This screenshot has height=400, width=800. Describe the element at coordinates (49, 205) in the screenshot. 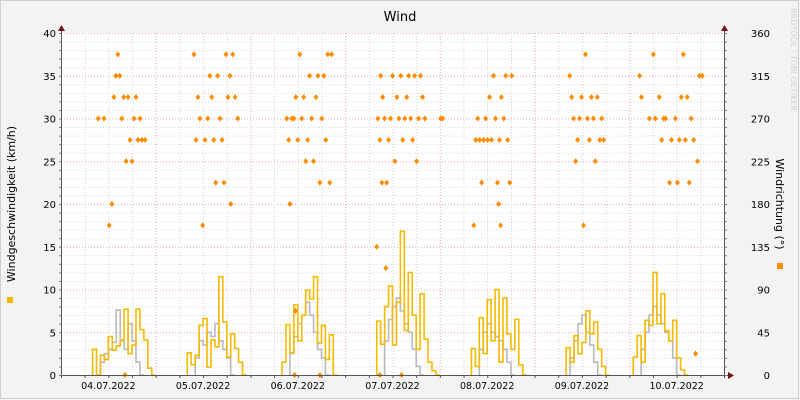

I see `y-tick-label: 20` at that location.